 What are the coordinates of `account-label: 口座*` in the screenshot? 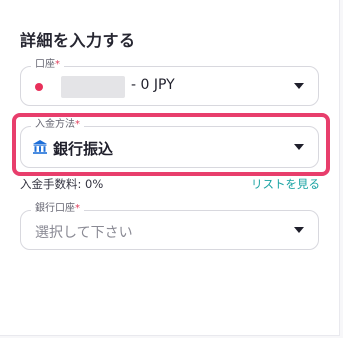 It's located at (47, 65).